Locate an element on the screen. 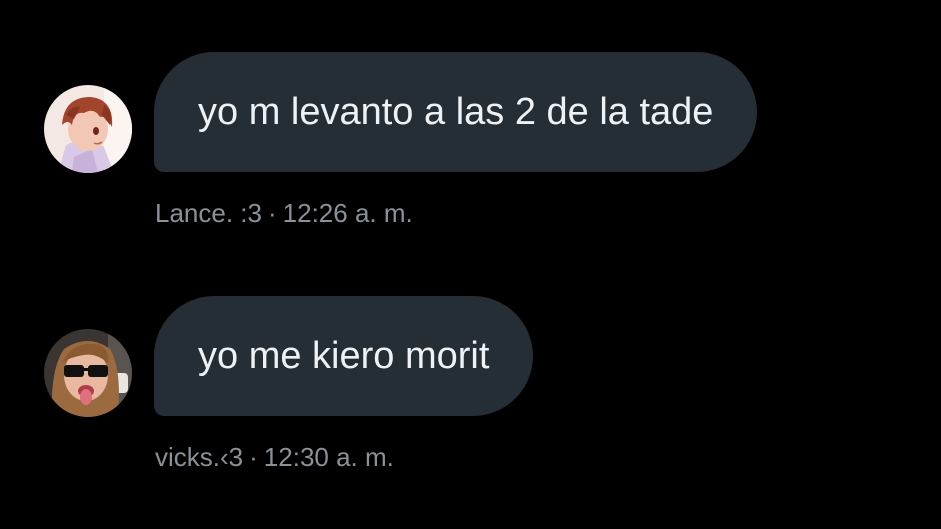 The image size is (941, 529). avatar-vicks is located at coordinates (88, 373).